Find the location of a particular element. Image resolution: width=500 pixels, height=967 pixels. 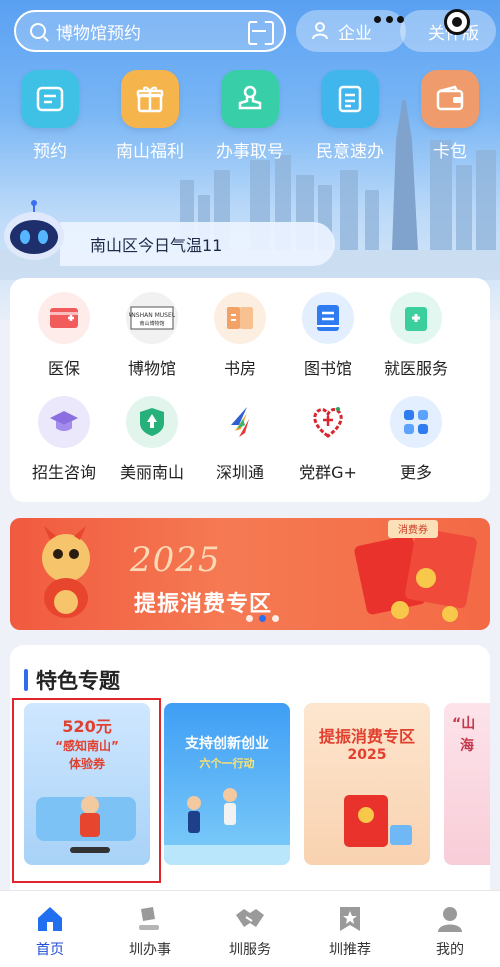

top-bar: 博物馆预约 企业 关怀版 is located at coordinates (255, 31).